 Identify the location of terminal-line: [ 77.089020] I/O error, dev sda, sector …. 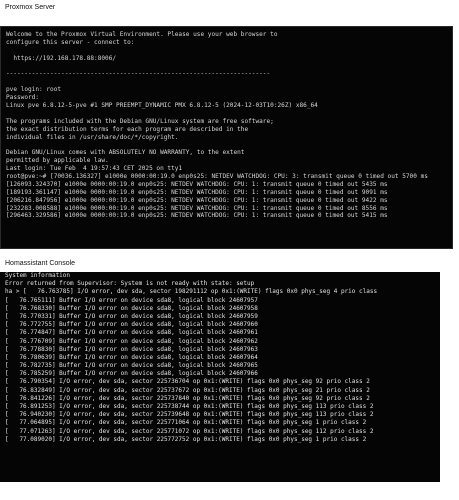
(186, 439).